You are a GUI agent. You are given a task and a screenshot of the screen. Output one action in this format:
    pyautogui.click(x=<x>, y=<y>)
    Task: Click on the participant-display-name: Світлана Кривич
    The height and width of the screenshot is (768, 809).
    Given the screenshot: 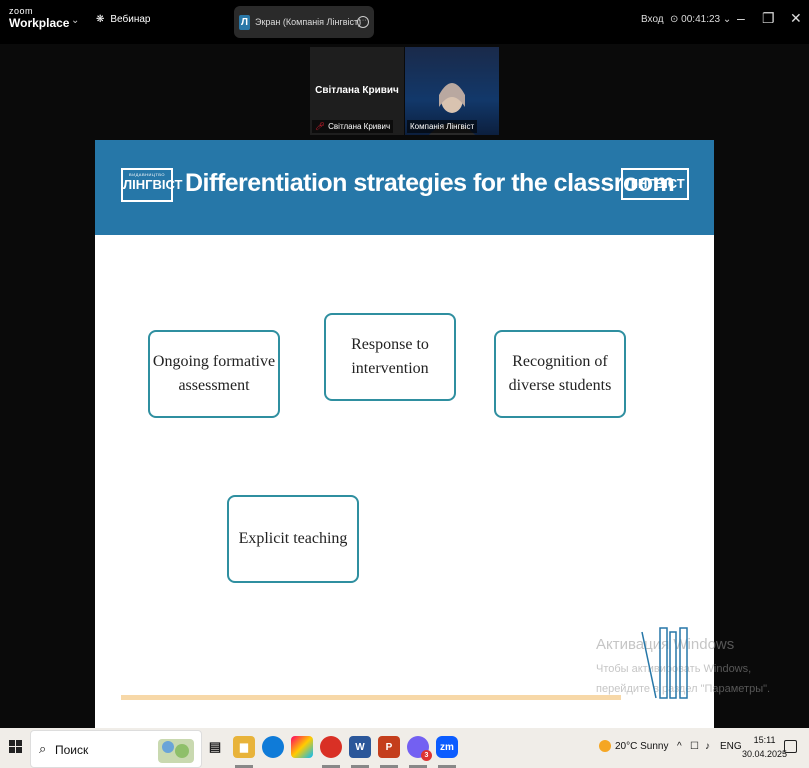 What is the action you would take?
    pyautogui.click(x=357, y=90)
    